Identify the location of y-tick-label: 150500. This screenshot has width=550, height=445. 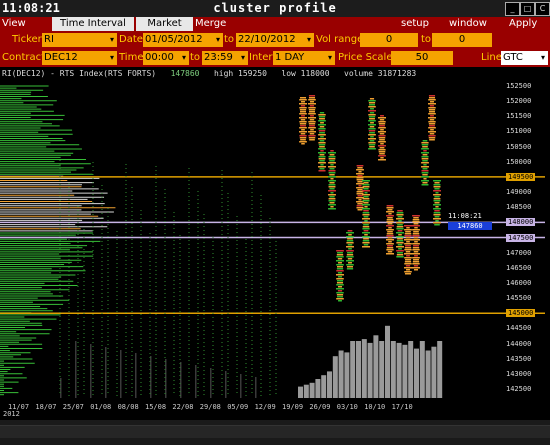
(519, 146).